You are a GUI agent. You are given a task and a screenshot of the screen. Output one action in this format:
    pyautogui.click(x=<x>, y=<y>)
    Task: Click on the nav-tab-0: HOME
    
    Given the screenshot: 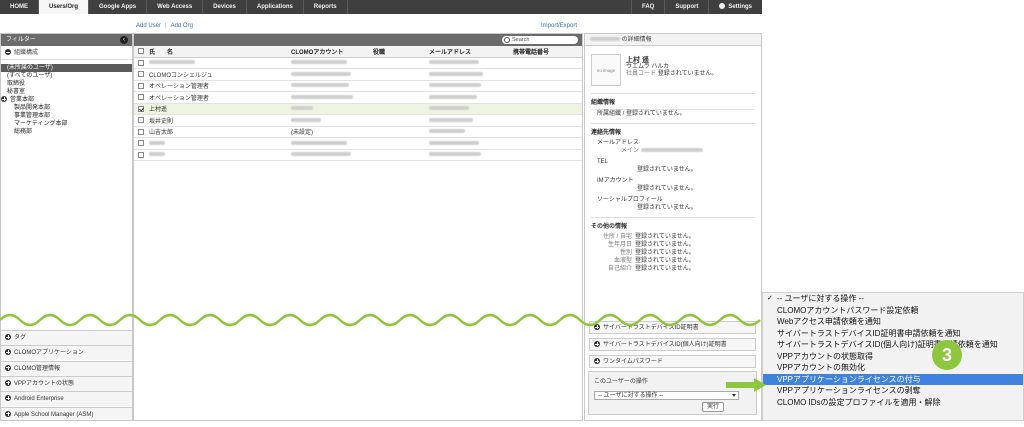 What is the action you would take?
    pyautogui.click(x=19, y=7)
    